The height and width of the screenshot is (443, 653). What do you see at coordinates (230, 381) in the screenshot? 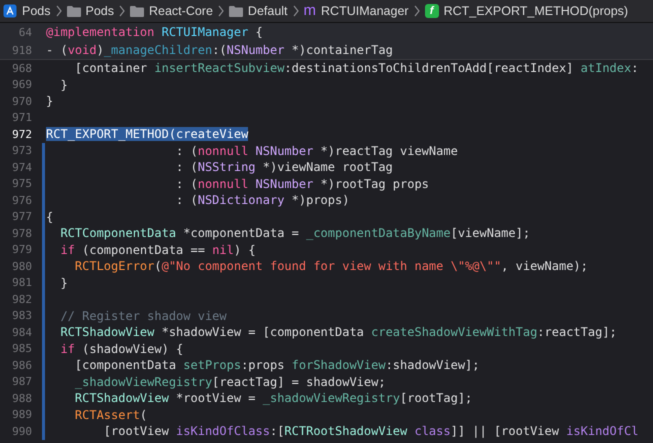
I see `code-line: _shadowViewRegistry[reactTag] = shadowView;` at bounding box center [230, 381].